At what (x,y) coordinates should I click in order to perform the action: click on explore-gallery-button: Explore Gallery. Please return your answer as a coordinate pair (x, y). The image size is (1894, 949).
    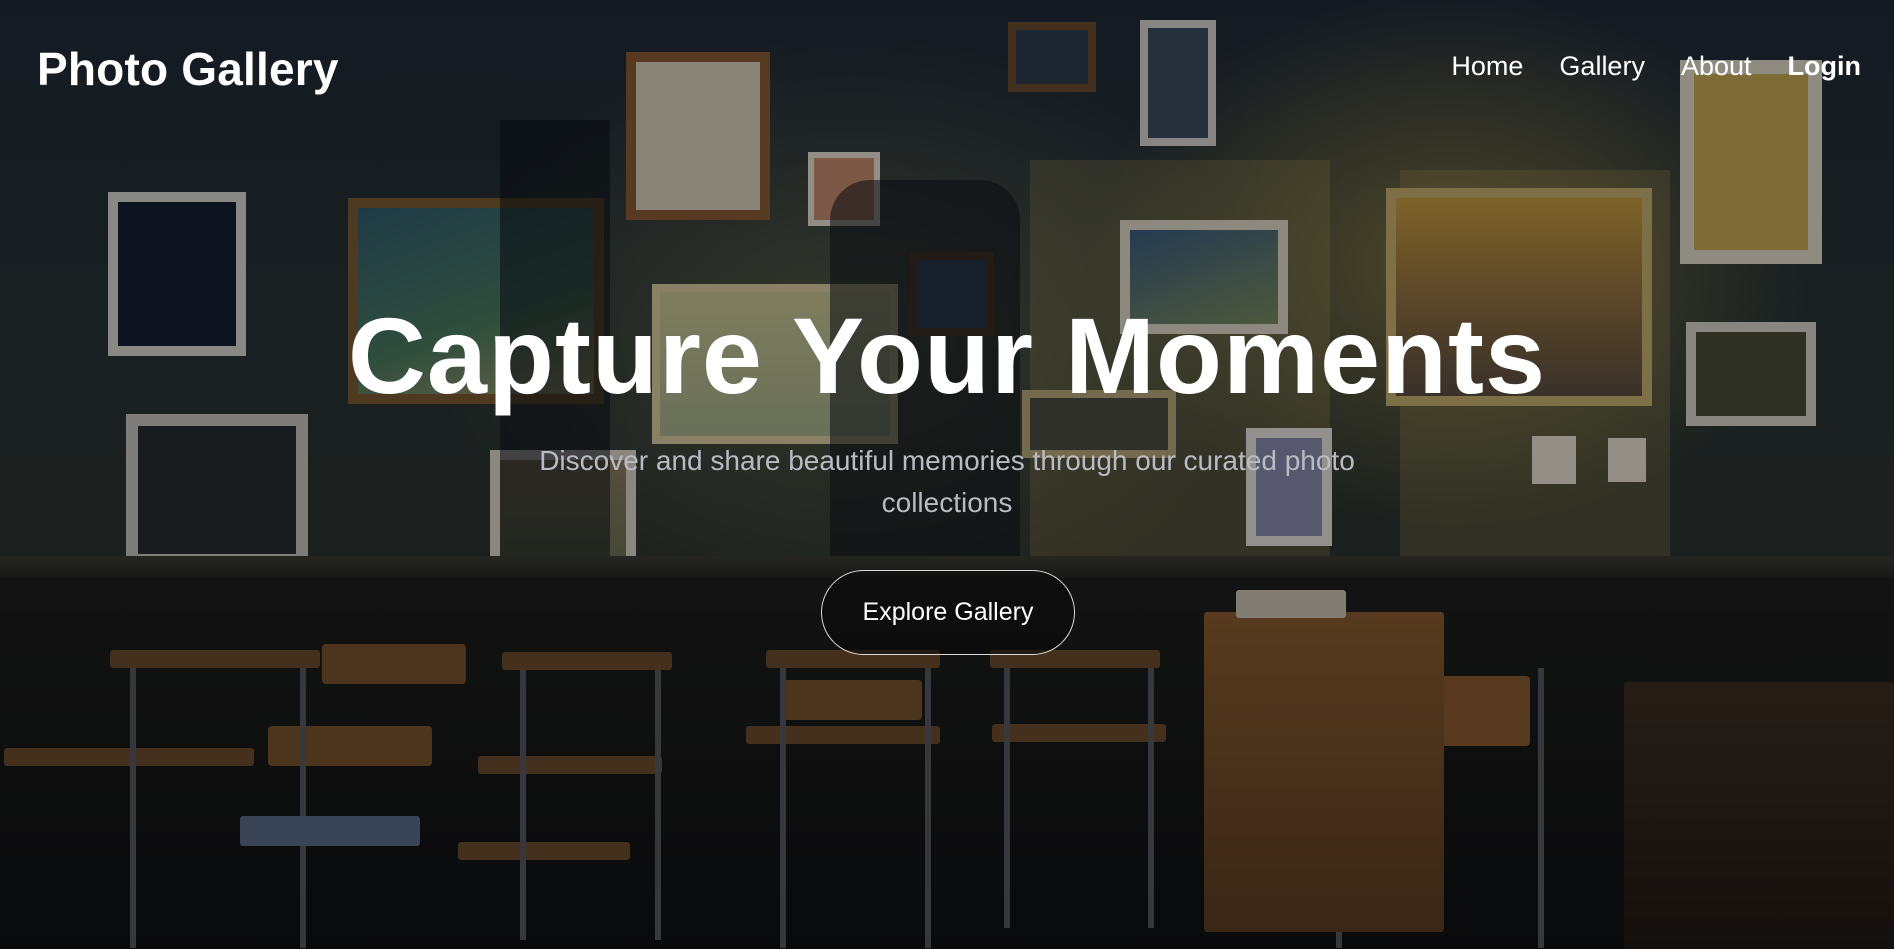
    Looking at the image, I should click on (948, 612).